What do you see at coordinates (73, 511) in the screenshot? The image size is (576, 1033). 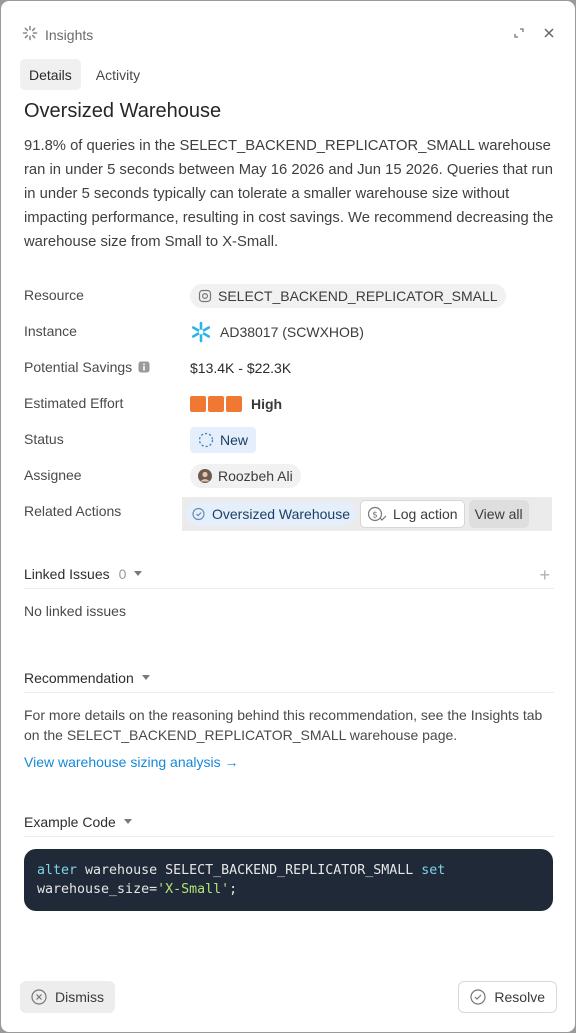 I see `property-label: Related Actions` at bounding box center [73, 511].